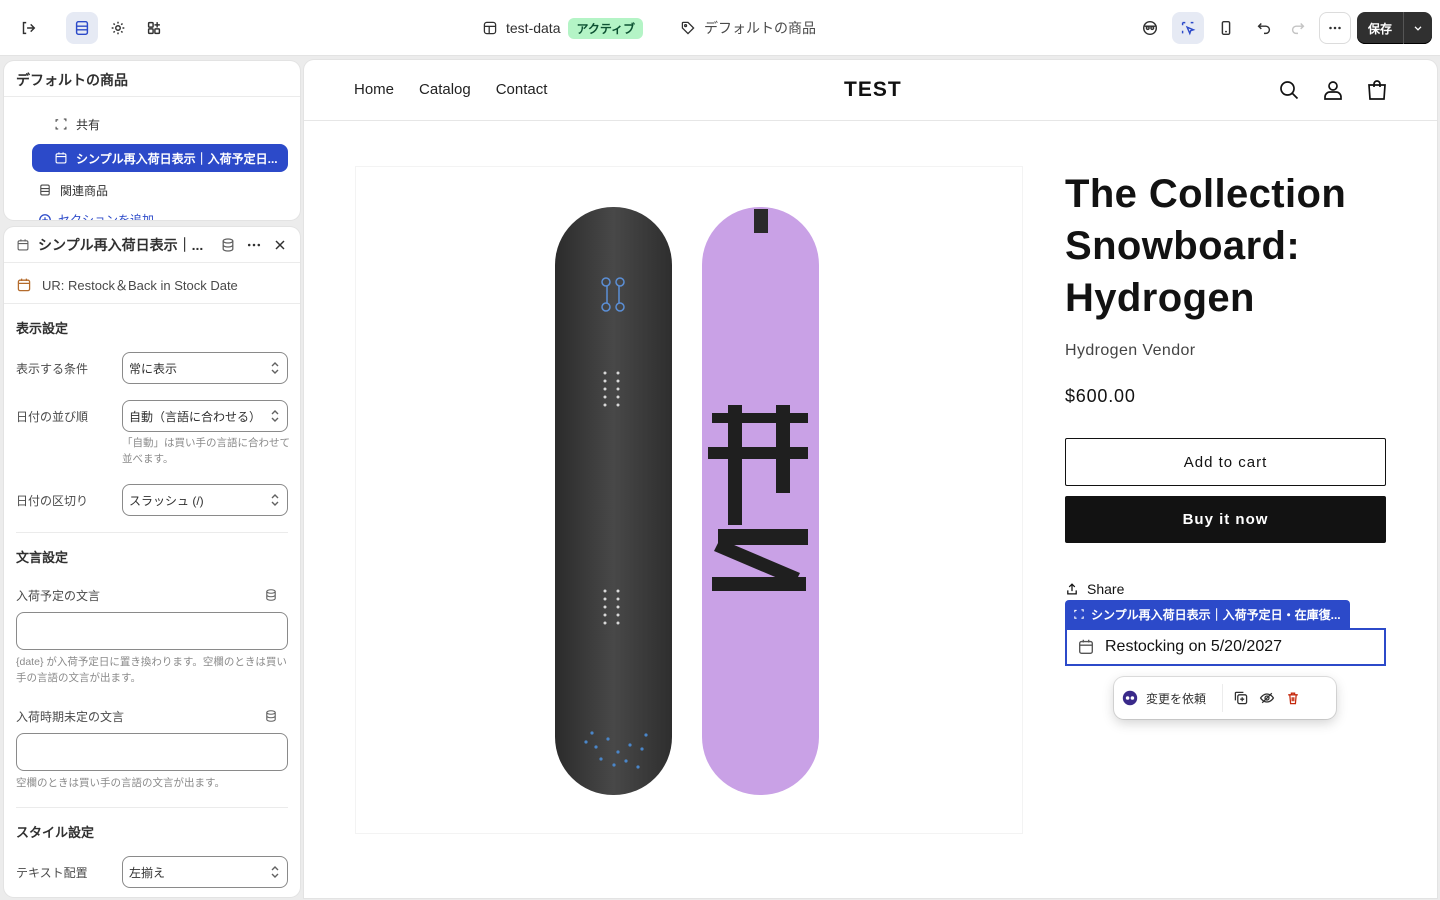  What do you see at coordinates (1225, 462) in the screenshot?
I see `add-to-cart-button: Add to cart` at bounding box center [1225, 462].